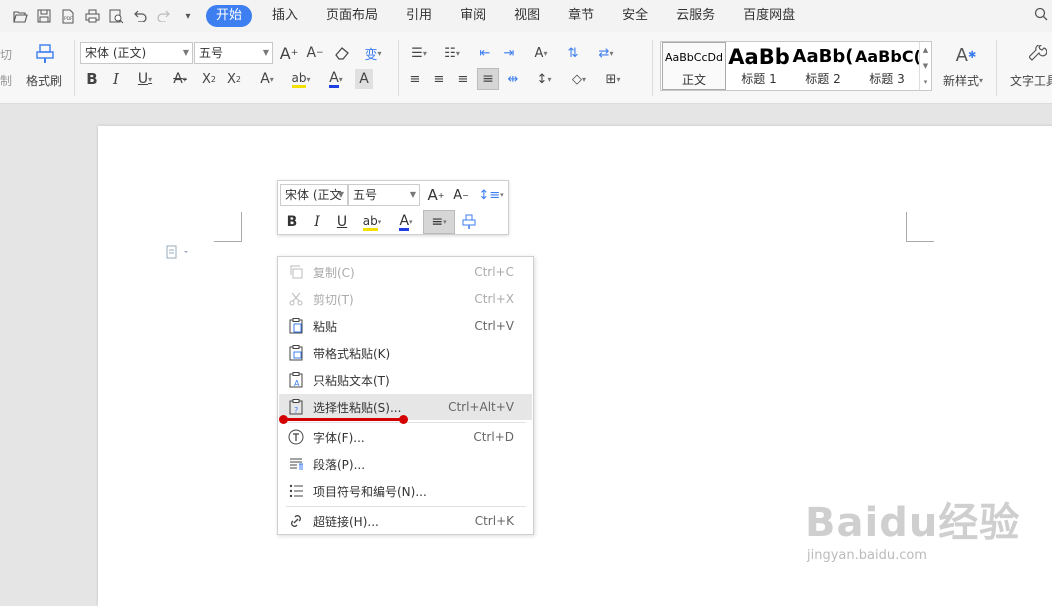 This screenshot has width=1052, height=606. Describe the element at coordinates (469, 222) in the screenshot. I see `format-painter-icon` at that location.